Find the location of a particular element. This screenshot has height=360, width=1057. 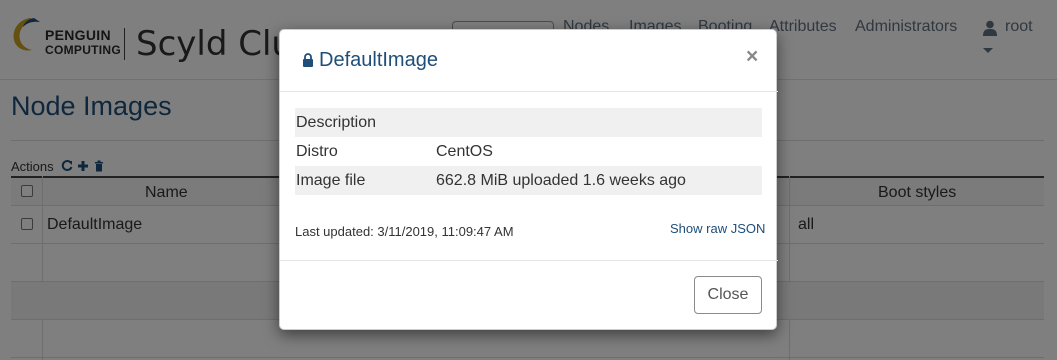

info-value: CentOS is located at coordinates (464, 151).